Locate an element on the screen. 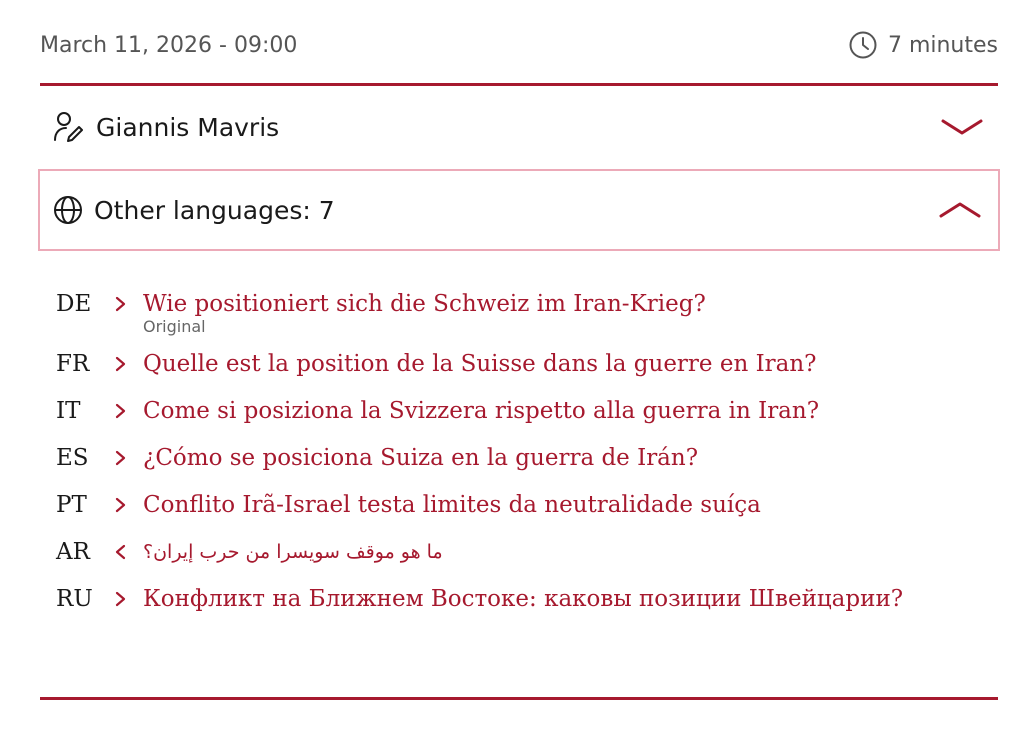 The image size is (1024, 741). languages-header: Other languages: 7 is located at coordinates (193, 210).